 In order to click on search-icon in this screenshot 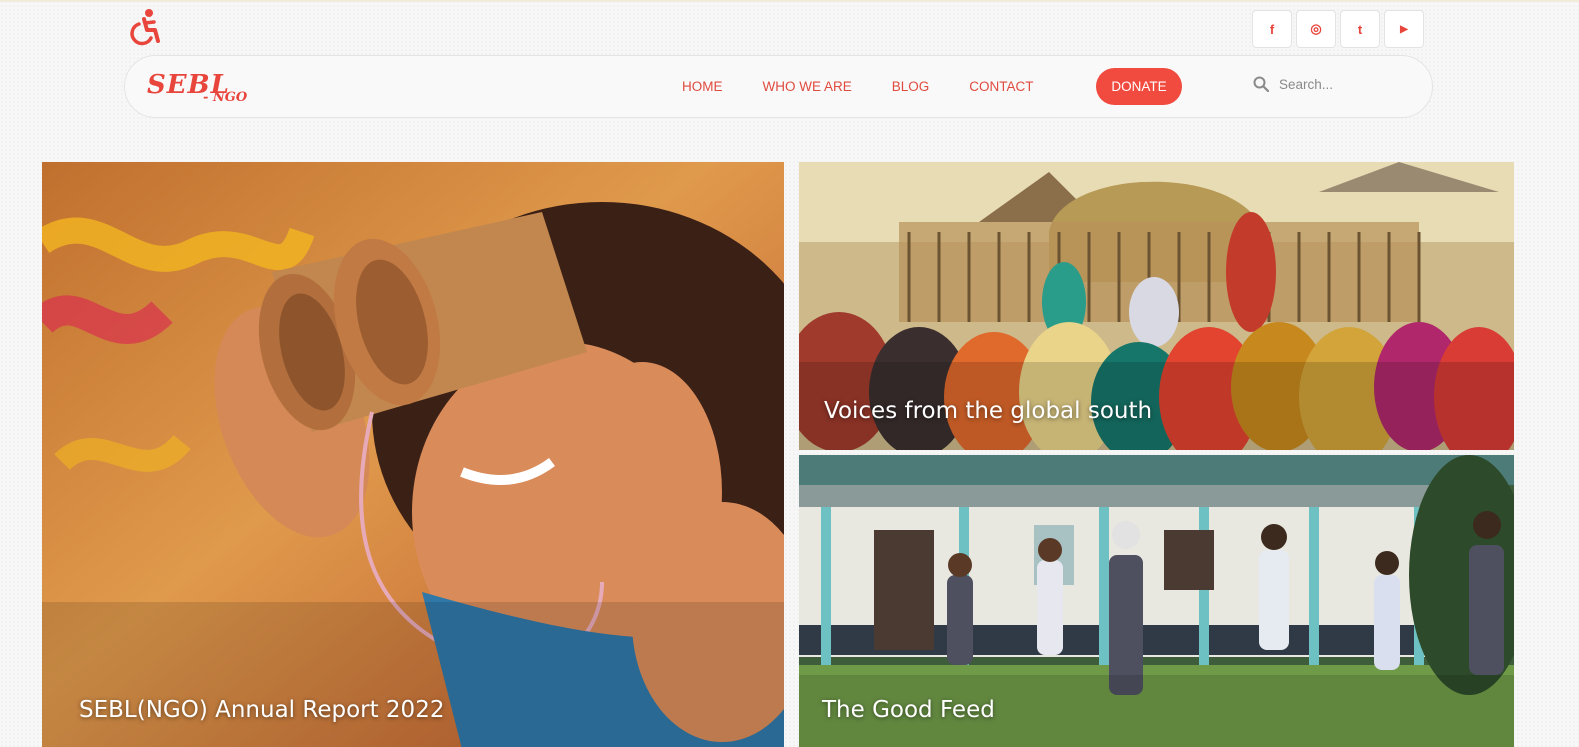, I will do `click(1261, 84)`.